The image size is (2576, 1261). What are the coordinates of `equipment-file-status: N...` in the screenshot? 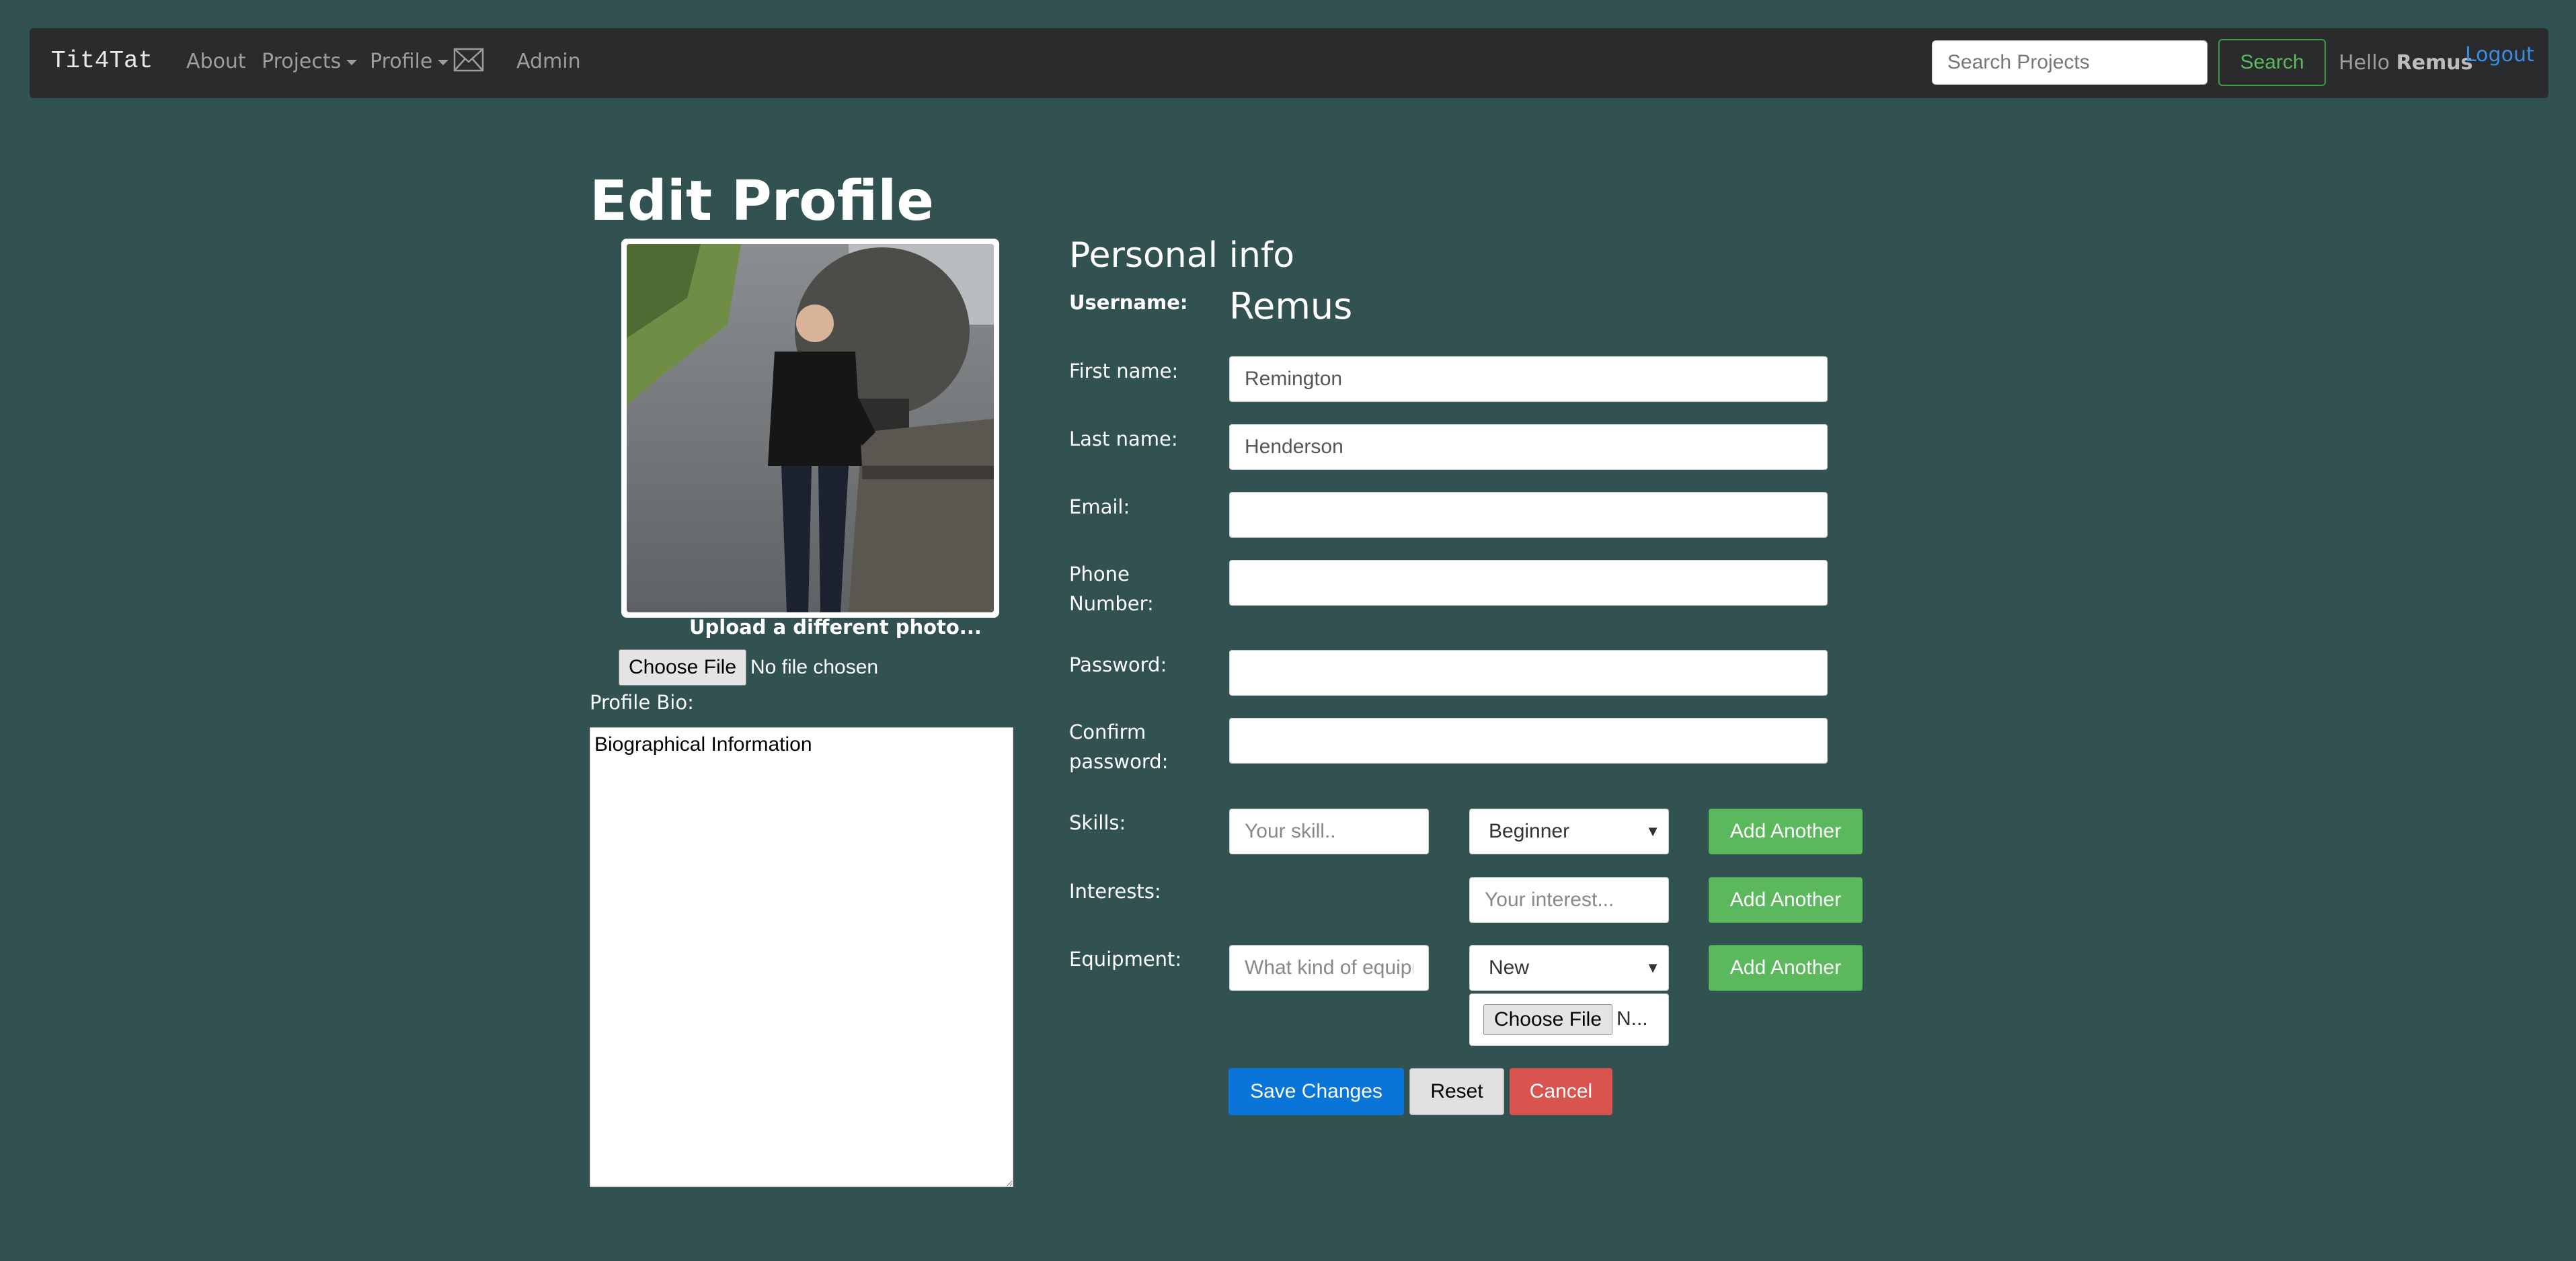 It's located at (1632, 1019).